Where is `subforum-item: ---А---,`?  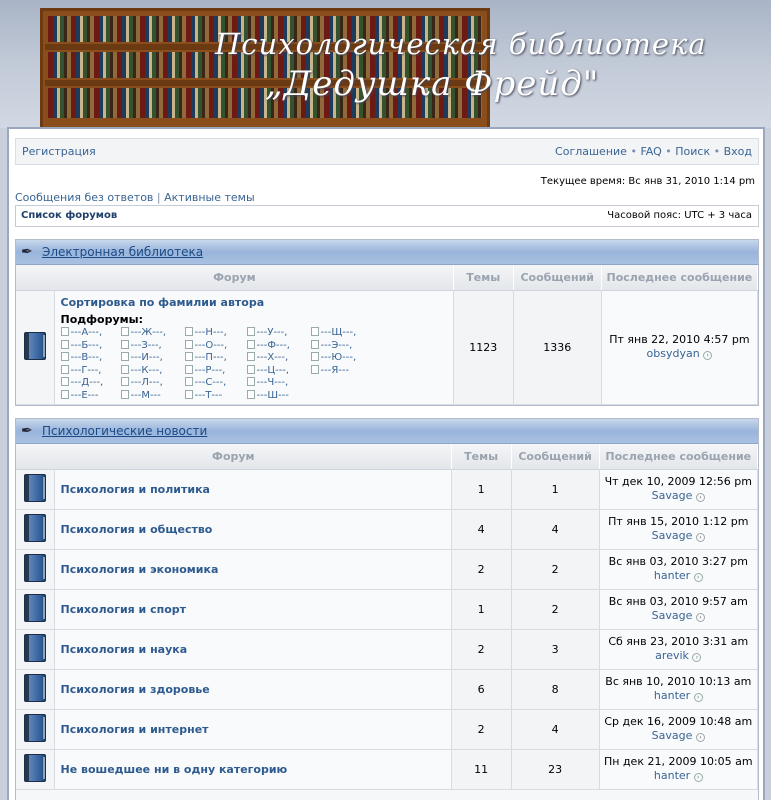 subforum-item: ---А---, is located at coordinates (89, 333).